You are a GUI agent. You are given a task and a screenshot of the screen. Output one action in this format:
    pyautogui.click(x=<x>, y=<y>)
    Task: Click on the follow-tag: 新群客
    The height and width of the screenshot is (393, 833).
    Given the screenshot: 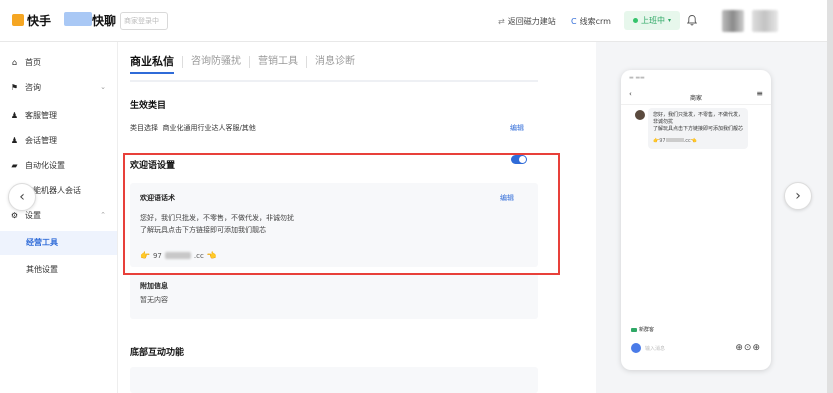 What is the action you would take?
    pyautogui.click(x=642, y=329)
    